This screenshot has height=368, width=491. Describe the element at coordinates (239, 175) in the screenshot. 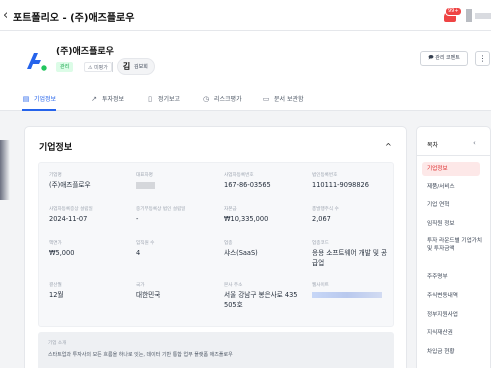

I see `field-label: 사업자등록번호` at that location.